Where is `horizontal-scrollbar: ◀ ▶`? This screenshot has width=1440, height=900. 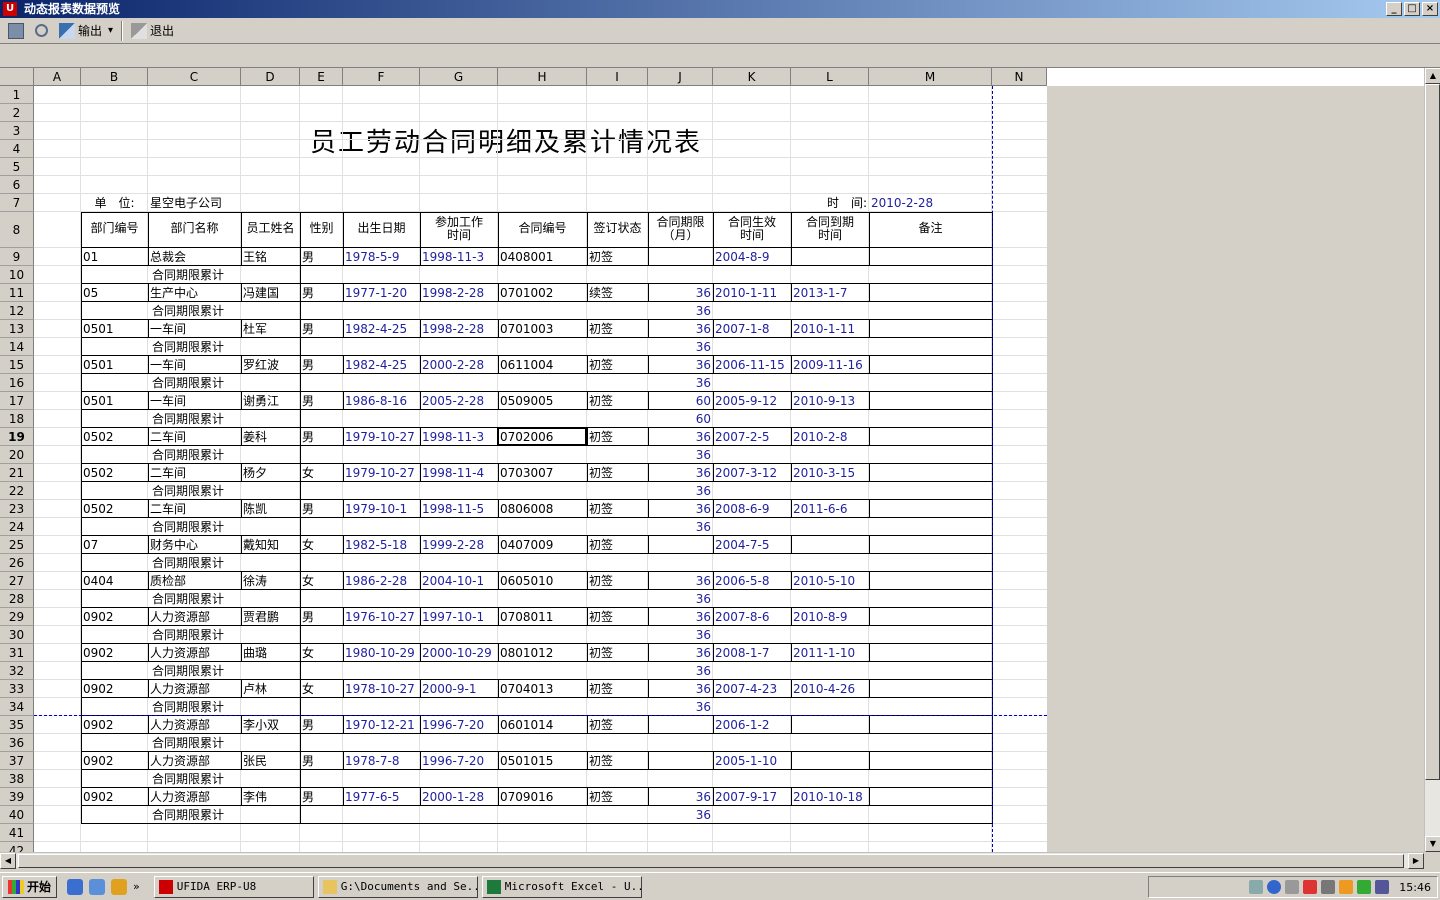 horizontal-scrollbar: ◀ ▶ is located at coordinates (712, 860).